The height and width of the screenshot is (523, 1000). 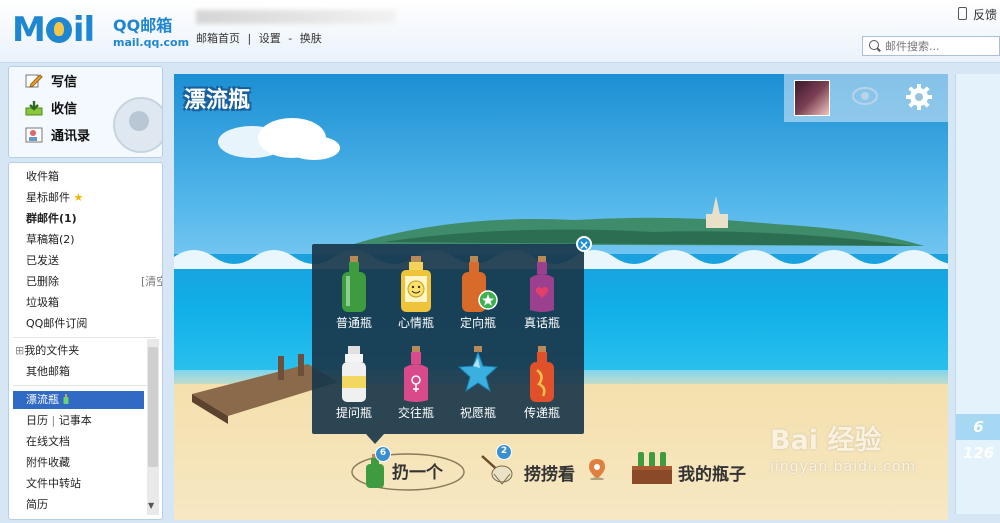 I want to click on sidebar-actions: 写信 收信 通讯录, so click(x=85, y=112).